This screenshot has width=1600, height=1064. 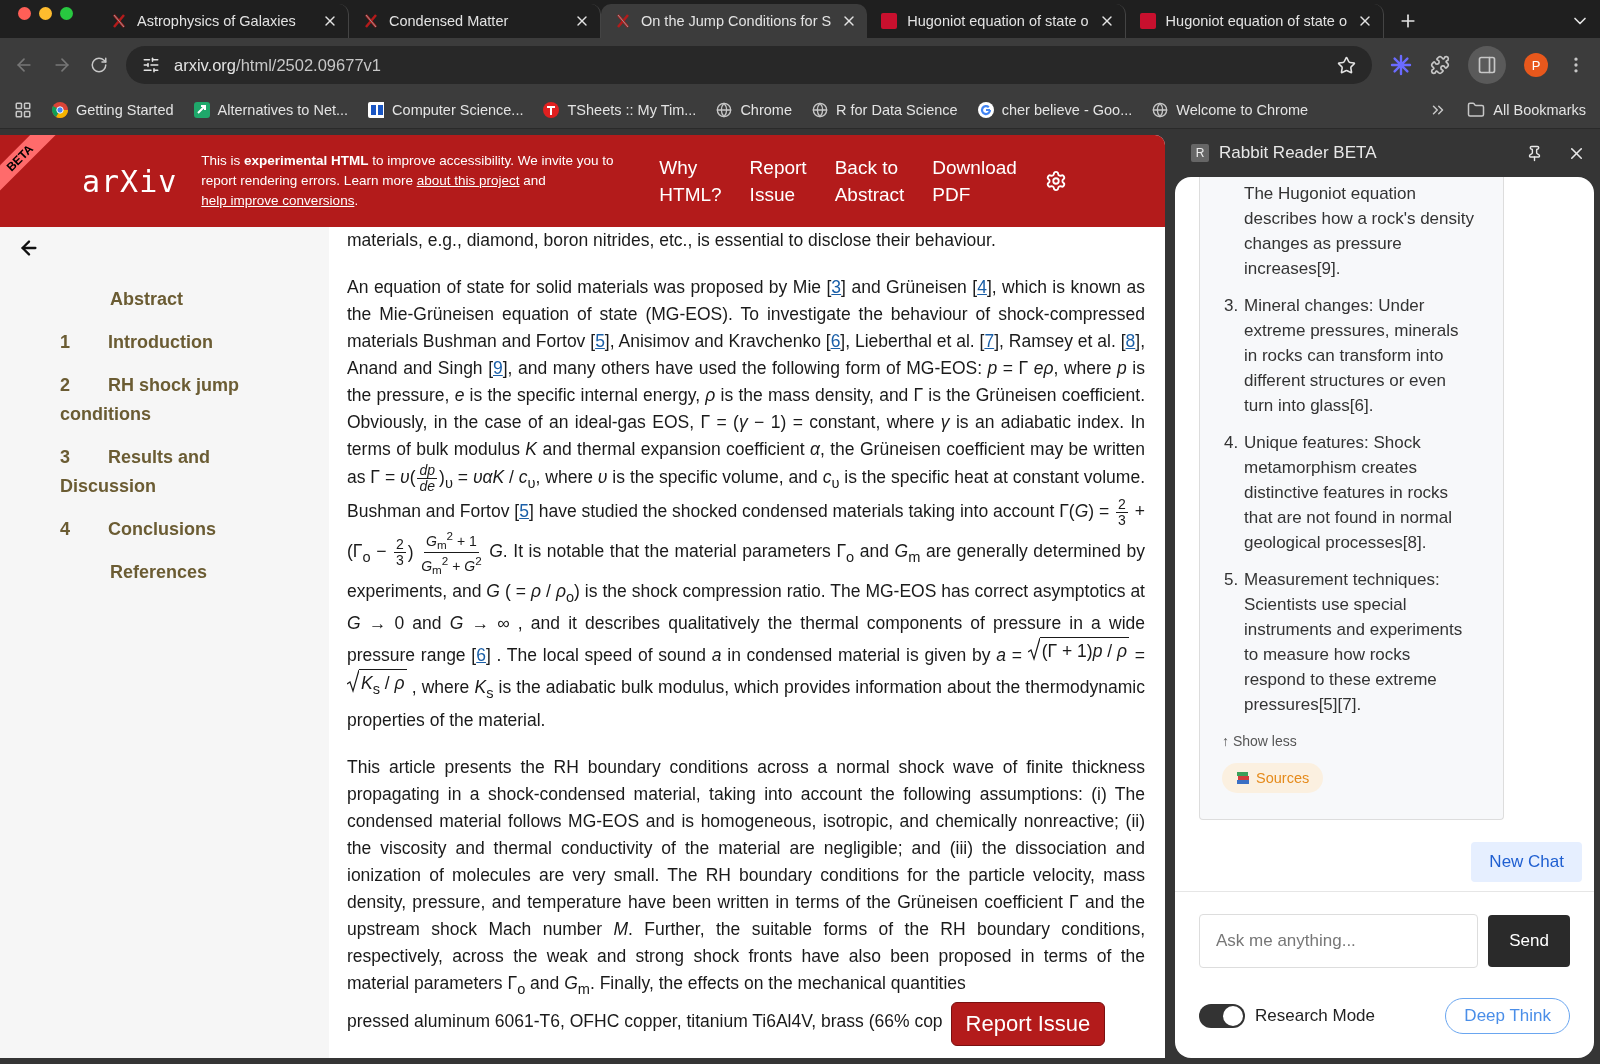 I want to click on side-panel-button, so click(x=1487, y=65).